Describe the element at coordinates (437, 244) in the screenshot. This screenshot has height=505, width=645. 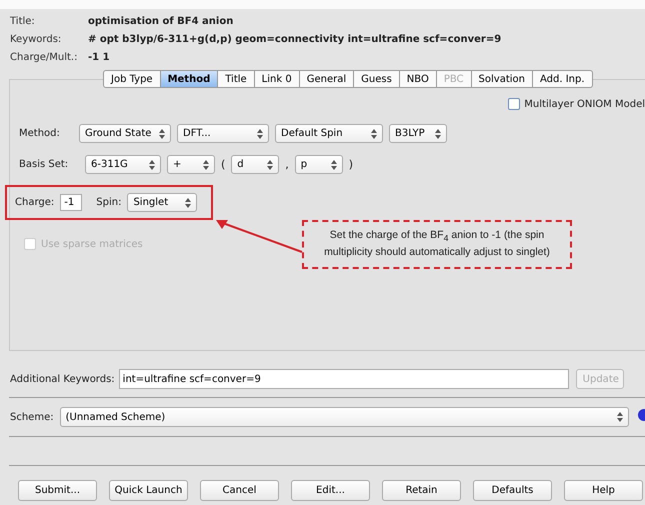
I see `callout-note: Set the charge of the BF$_{4}$ anion to -1 (the spin multiplicity should automatically adjust to singlet)` at that location.